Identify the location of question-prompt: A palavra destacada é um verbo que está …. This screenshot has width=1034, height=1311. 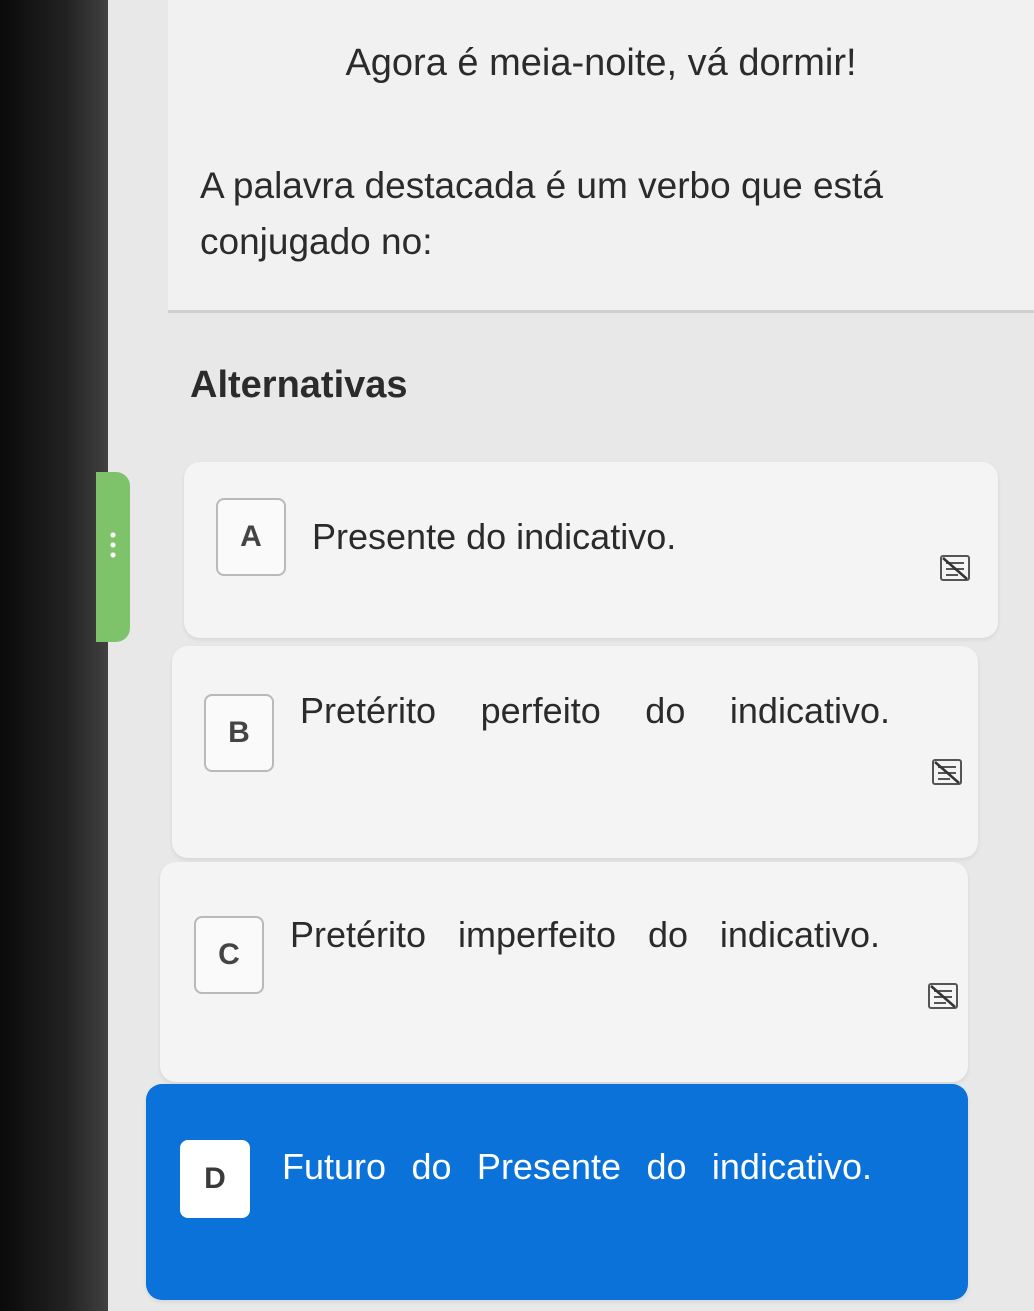
(541, 213).